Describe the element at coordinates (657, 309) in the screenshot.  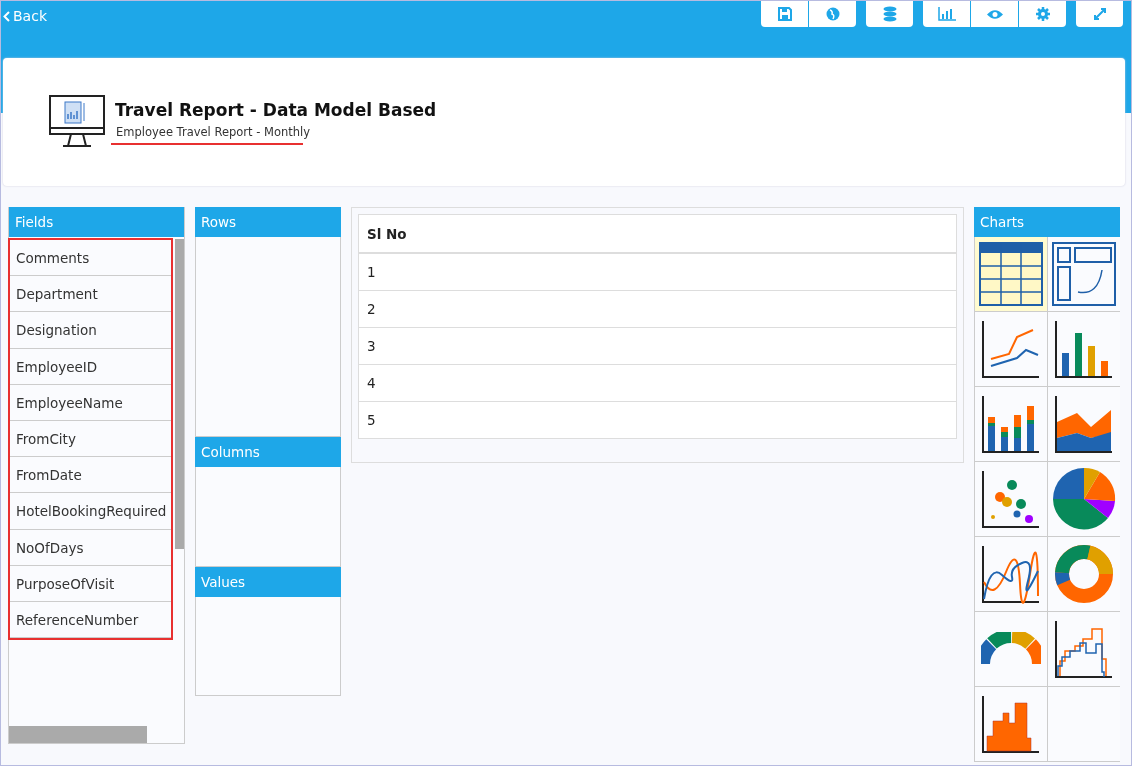
I see `table-cell: 2` at that location.